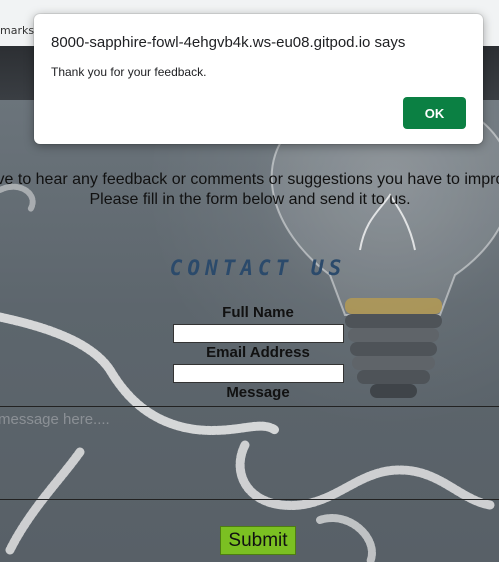  Describe the element at coordinates (258, 352) in the screenshot. I see `email-label: Email Address` at that location.